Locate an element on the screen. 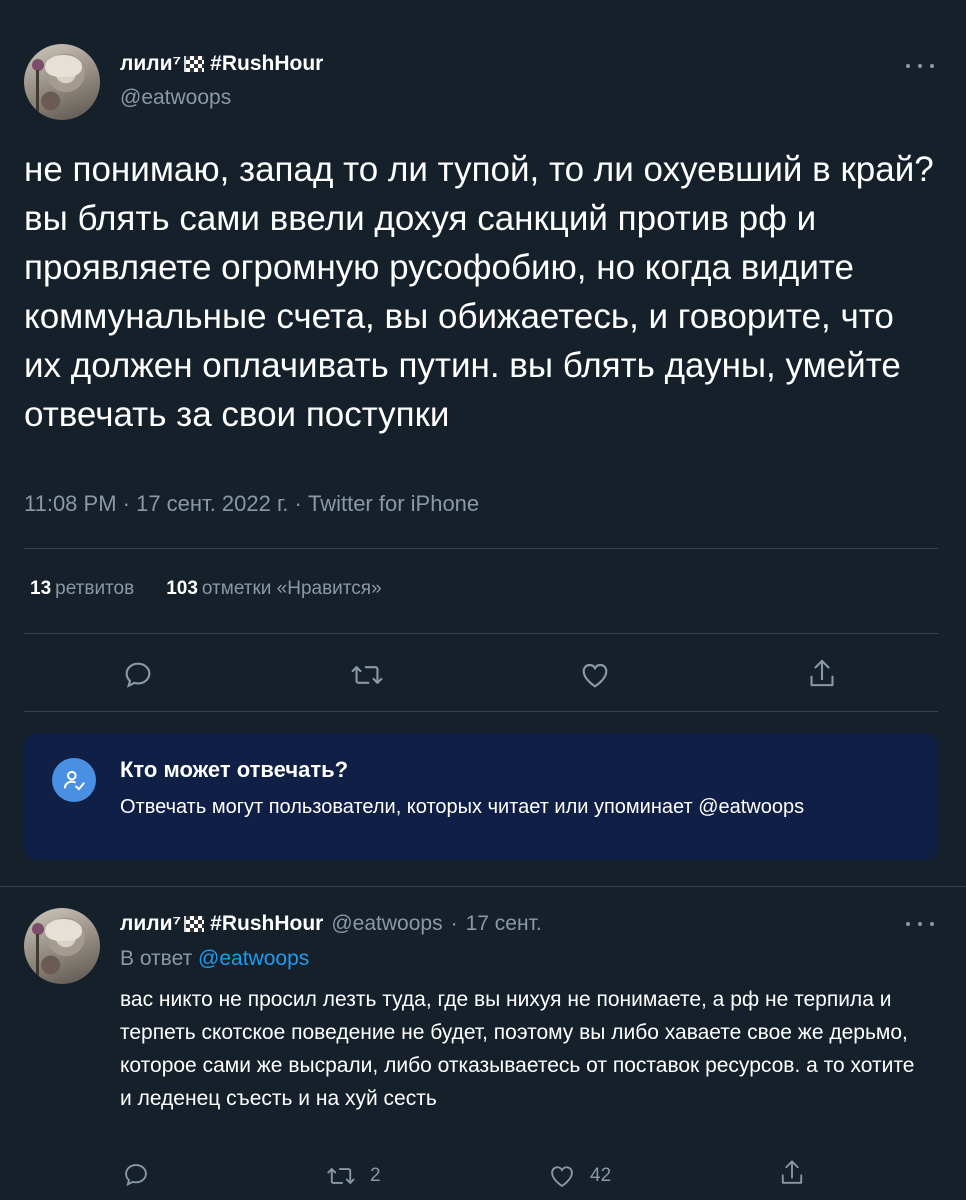 The width and height of the screenshot is (966, 1200). reply-author-hashtag: #RushHour is located at coordinates (267, 923).